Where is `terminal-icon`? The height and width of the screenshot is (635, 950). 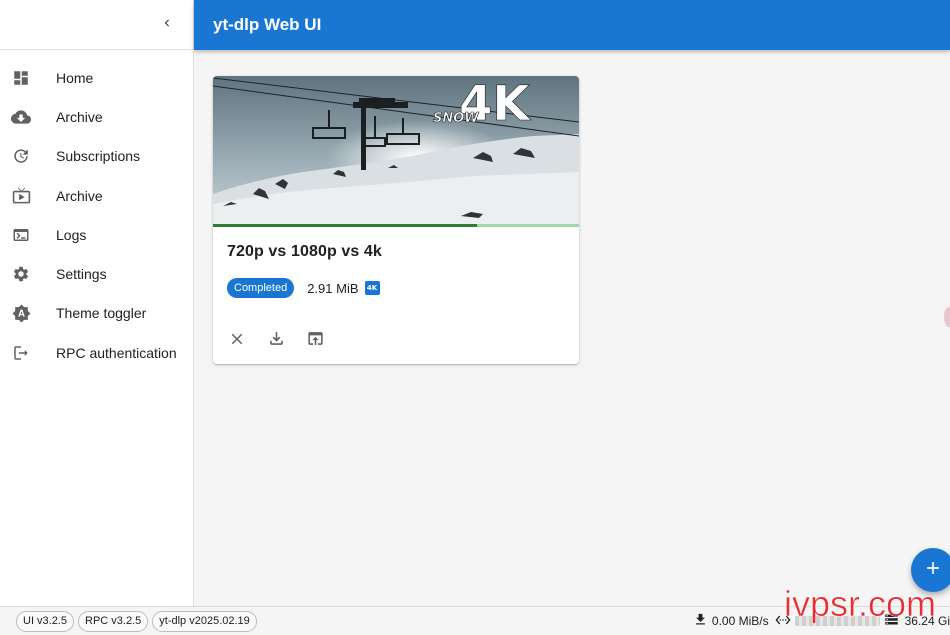 terminal-icon is located at coordinates (21, 235).